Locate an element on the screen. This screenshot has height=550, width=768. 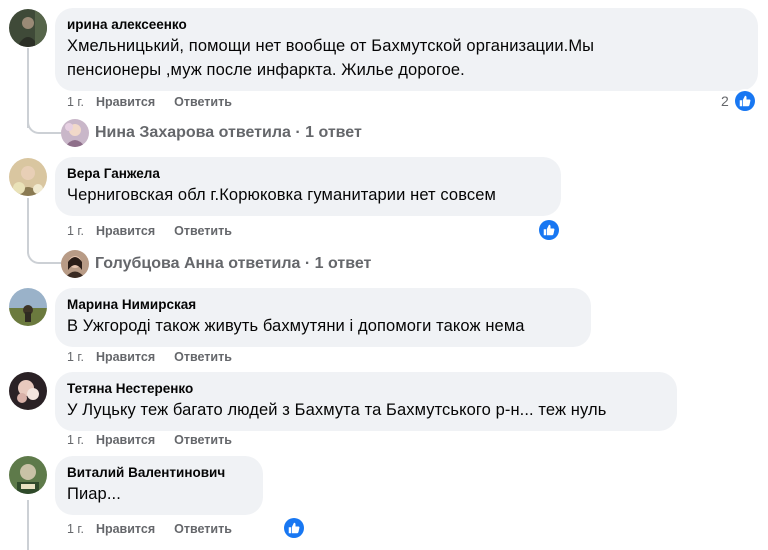
comment-author: Марина Нимирская is located at coordinates (323, 305).